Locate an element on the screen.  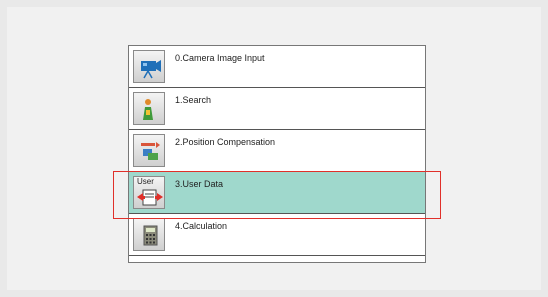
flow-item-search: 1.Search is located at coordinates (277, 109).